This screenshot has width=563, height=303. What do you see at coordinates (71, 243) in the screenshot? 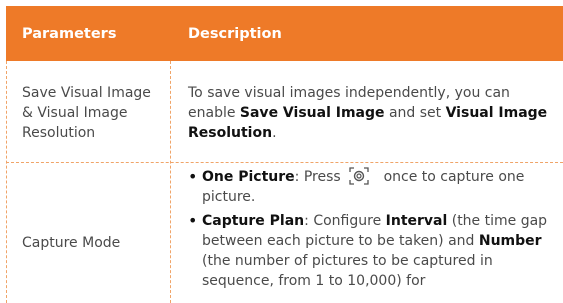
I see `param-cell: Capture Mode` at bounding box center [71, 243].